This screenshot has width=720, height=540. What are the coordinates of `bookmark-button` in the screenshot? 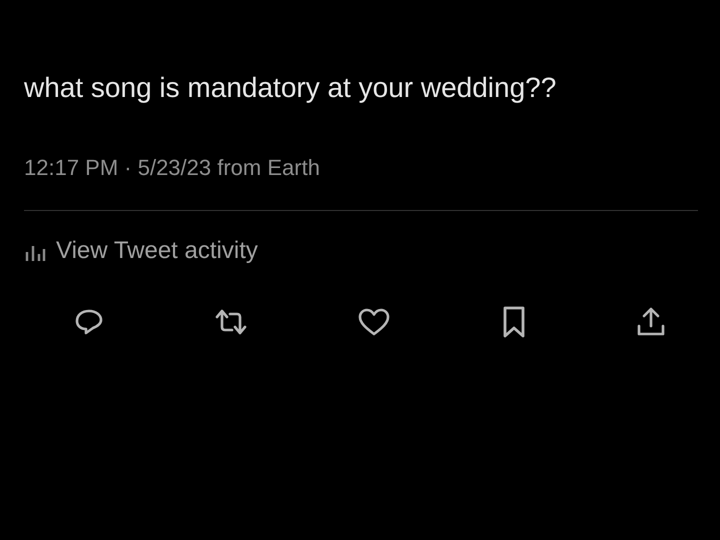 It's located at (513, 322).